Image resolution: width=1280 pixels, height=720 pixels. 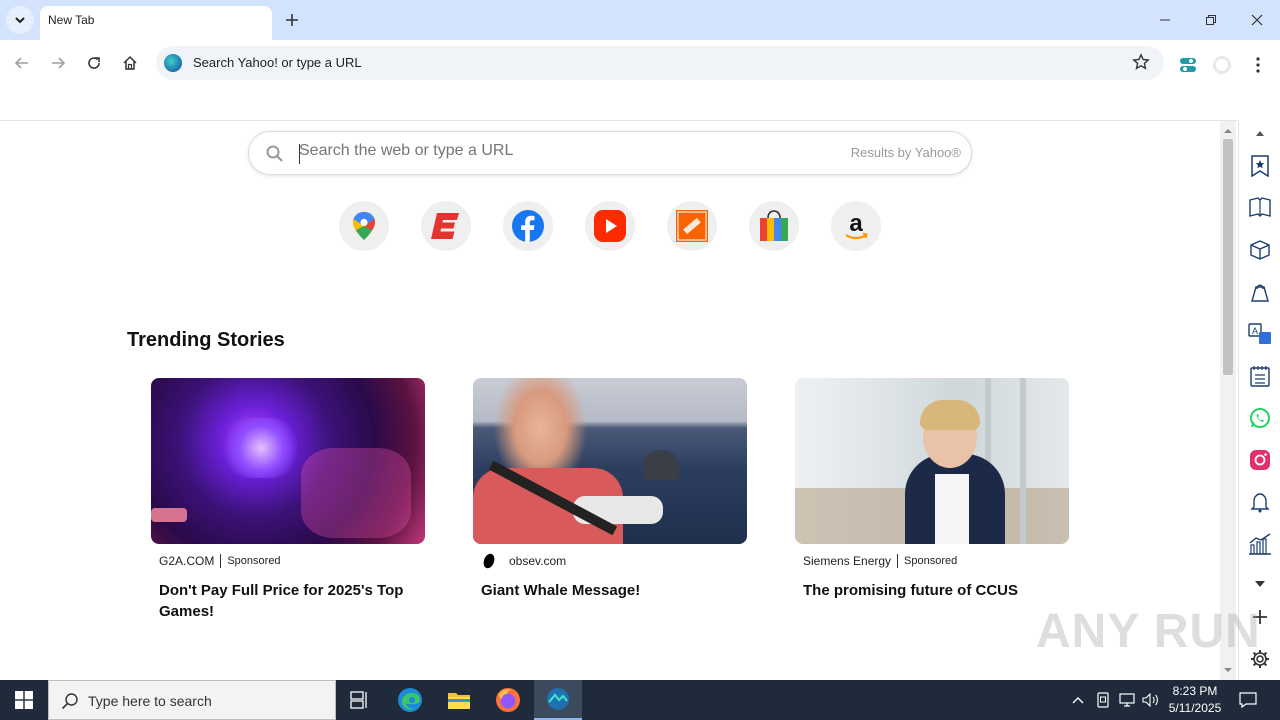 I want to click on sidebar-collapse-icon, so click(x=1260, y=133).